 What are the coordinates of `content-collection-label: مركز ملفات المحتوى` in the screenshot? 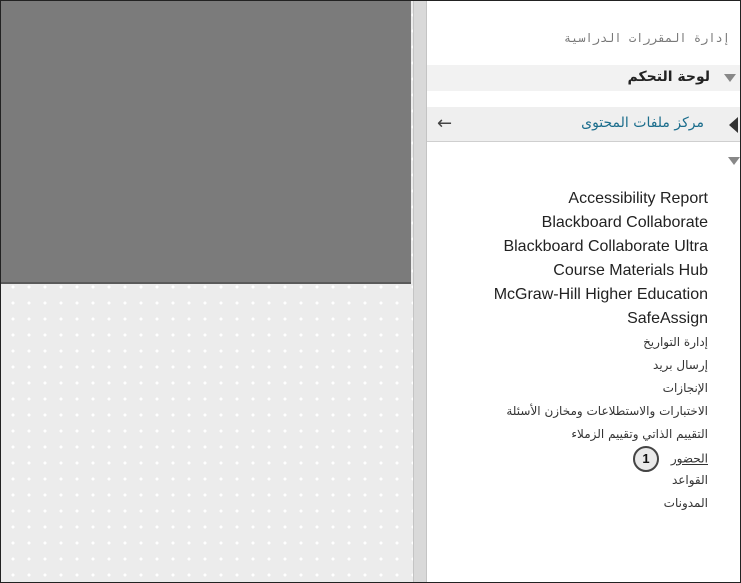 It's located at (642, 123).